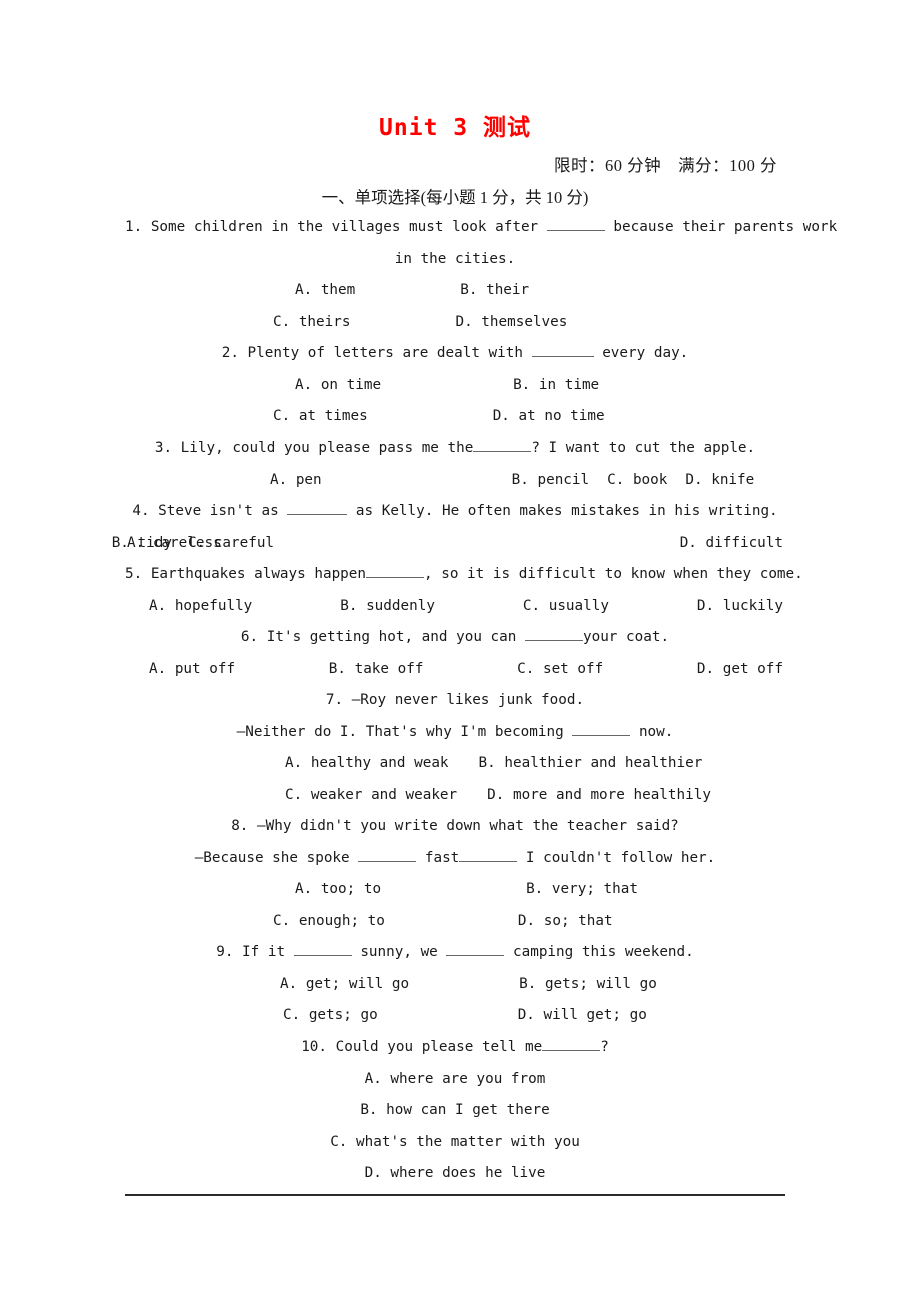 The image size is (920, 1302). What do you see at coordinates (455, 1195) in the screenshot?
I see `footer-divider` at bounding box center [455, 1195].